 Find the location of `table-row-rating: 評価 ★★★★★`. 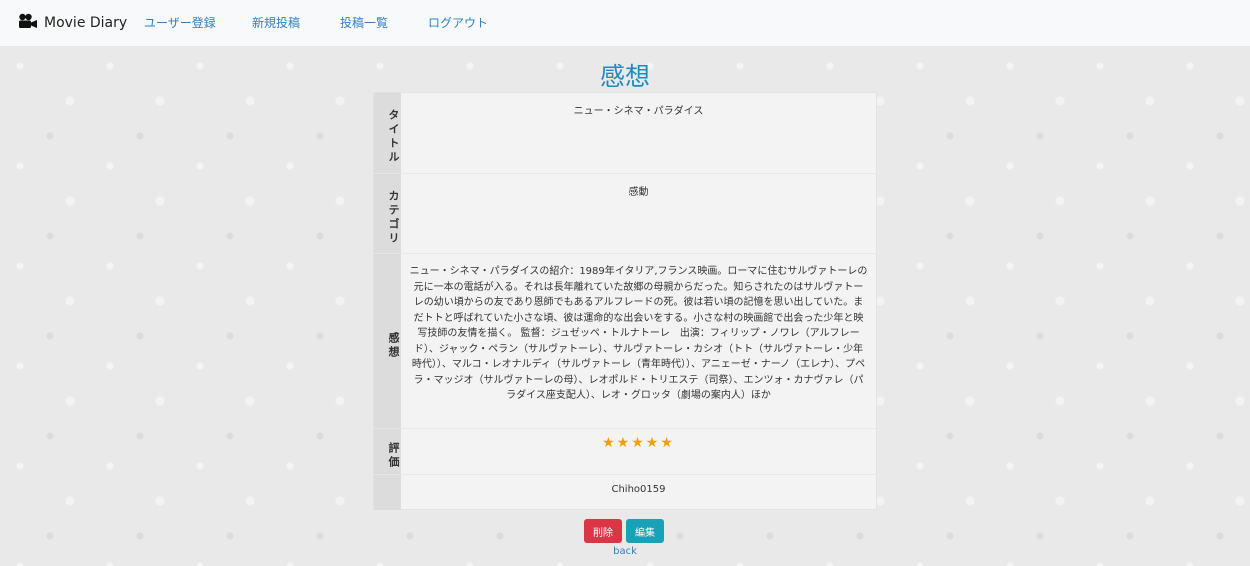

table-row-rating: 評価 ★★★★★ is located at coordinates (625, 451).